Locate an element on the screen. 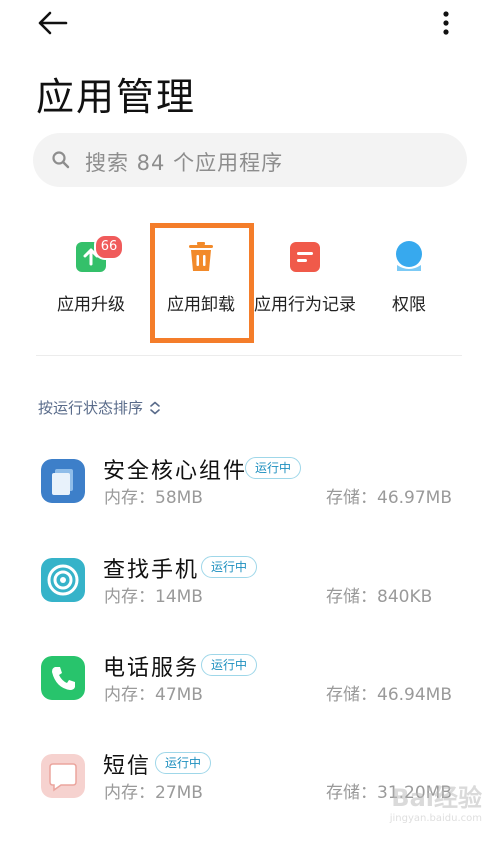 This screenshot has height=841, width=500. quick-action-label: 应用行为记录 is located at coordinates (305, 305).